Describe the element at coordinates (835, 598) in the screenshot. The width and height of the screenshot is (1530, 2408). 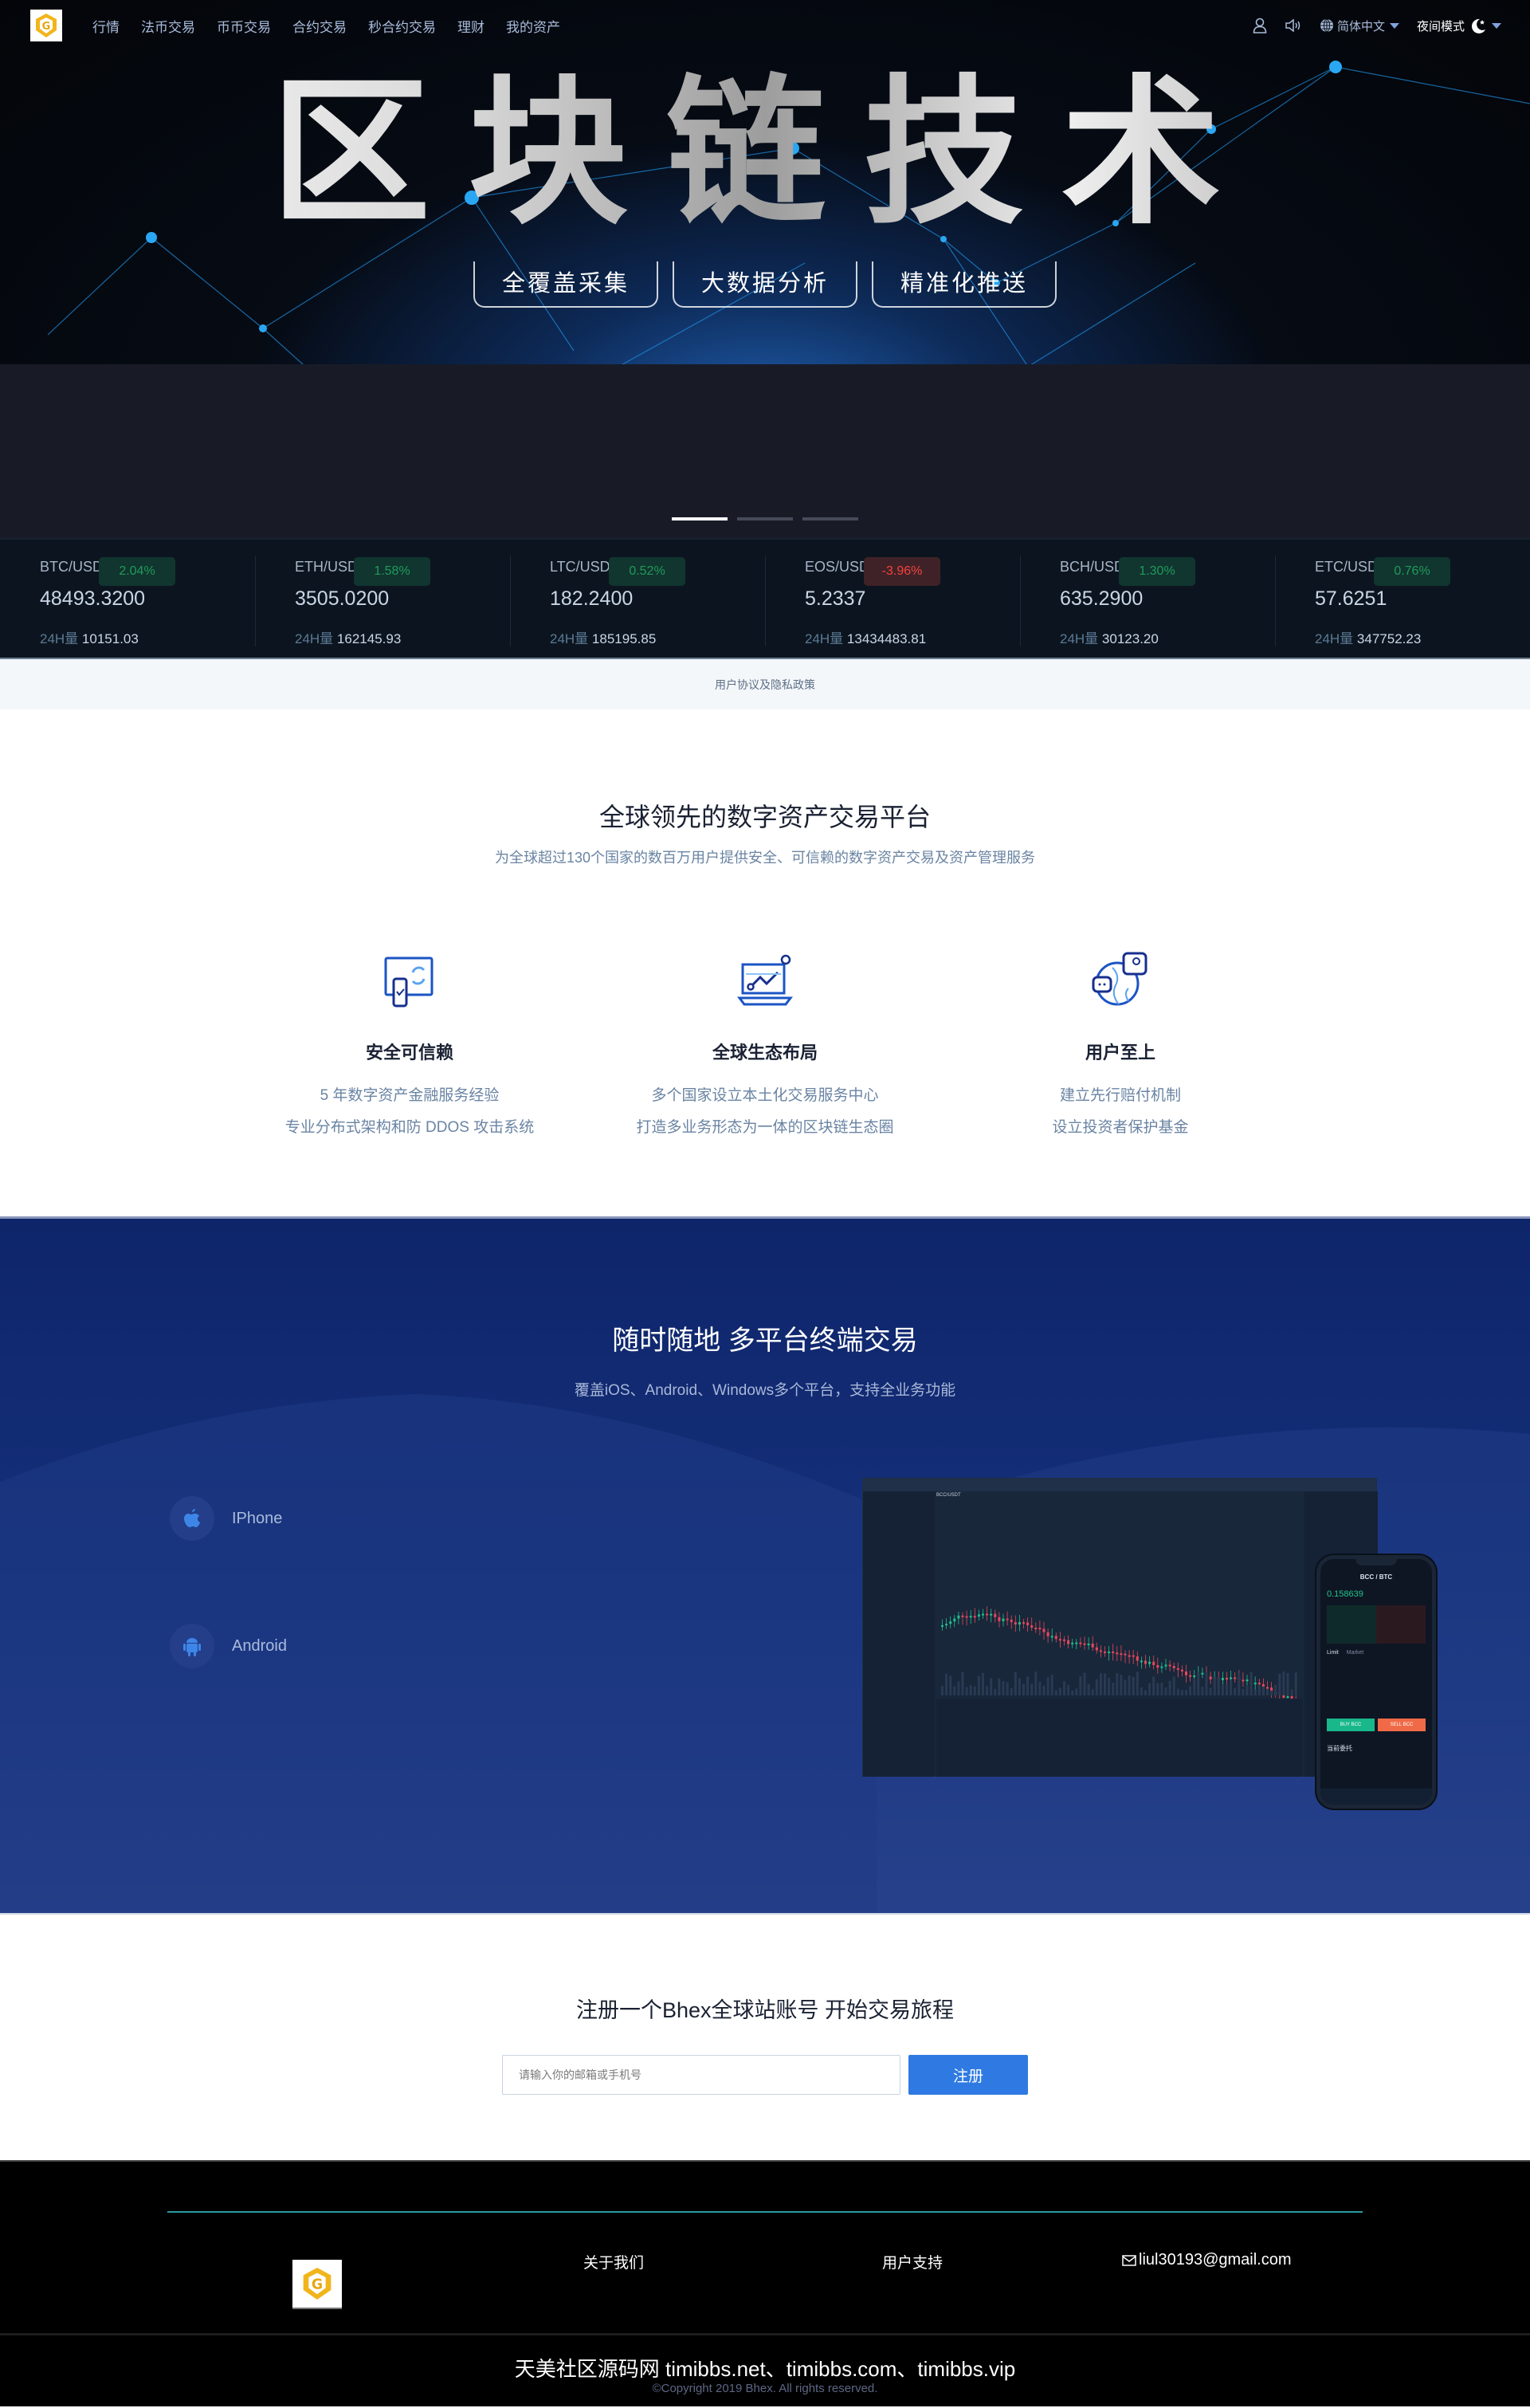
I see `ticker-price: 5.2337` at that location.